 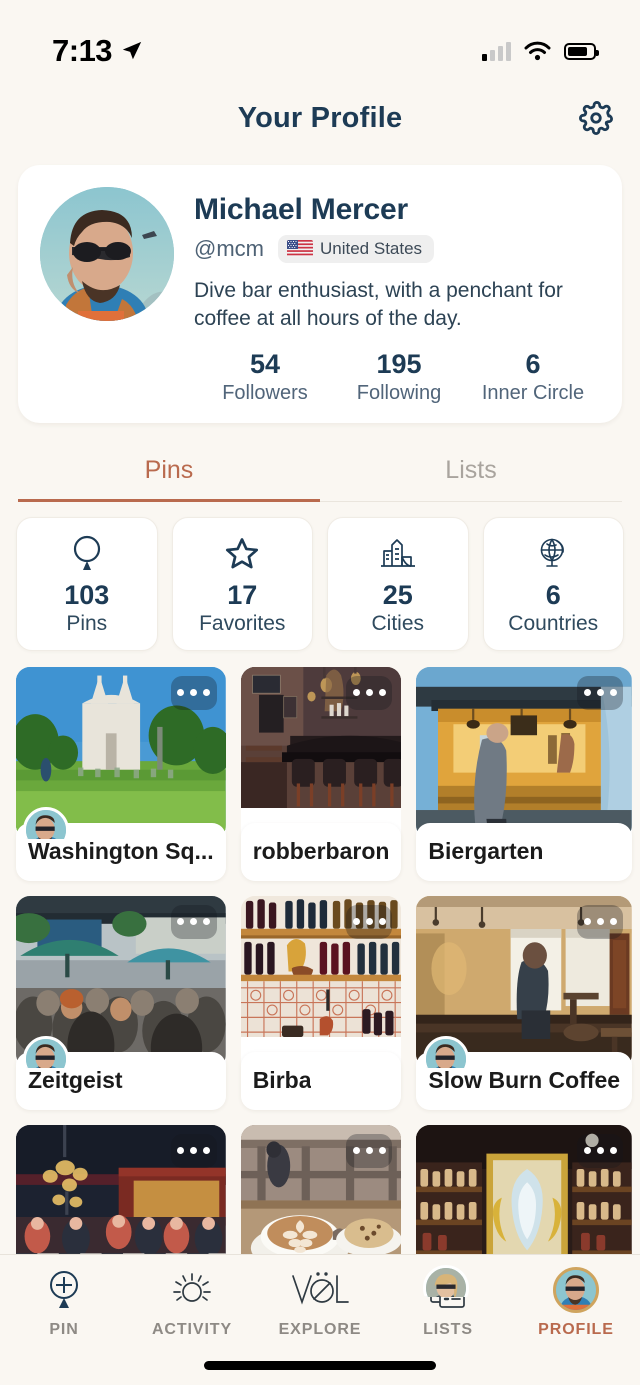 I want to click on pin-title-box: Biergarten, so click(x=524, y=851).